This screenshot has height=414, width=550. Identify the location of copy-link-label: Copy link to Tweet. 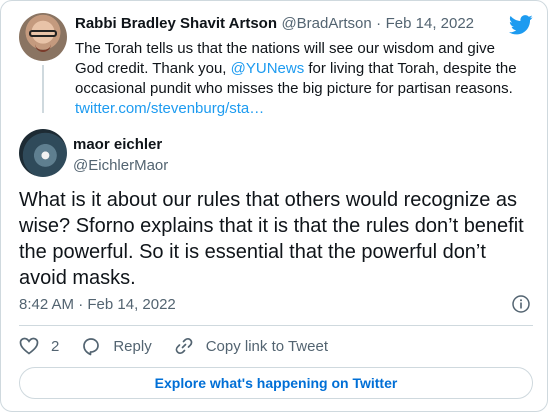
(266, 346).